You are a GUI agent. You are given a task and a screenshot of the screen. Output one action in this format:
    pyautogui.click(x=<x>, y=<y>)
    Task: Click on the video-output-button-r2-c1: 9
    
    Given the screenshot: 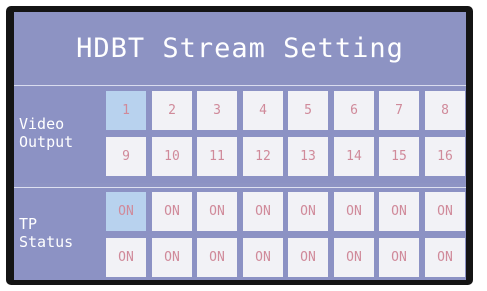 What is the action you would take?
    pyautogui.click(x=126, y=156)
    